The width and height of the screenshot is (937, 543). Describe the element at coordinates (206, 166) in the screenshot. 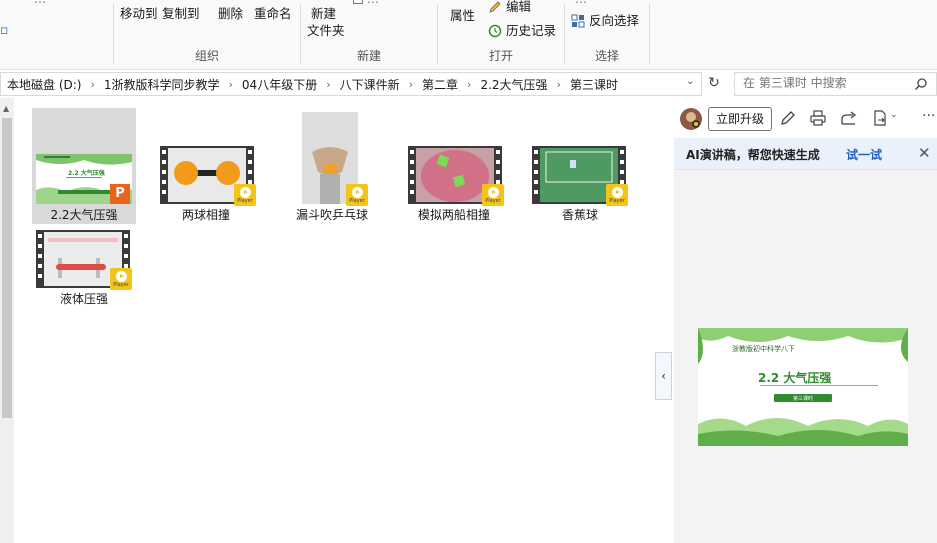

I see `file-item: Player 两球相撞` at that location.